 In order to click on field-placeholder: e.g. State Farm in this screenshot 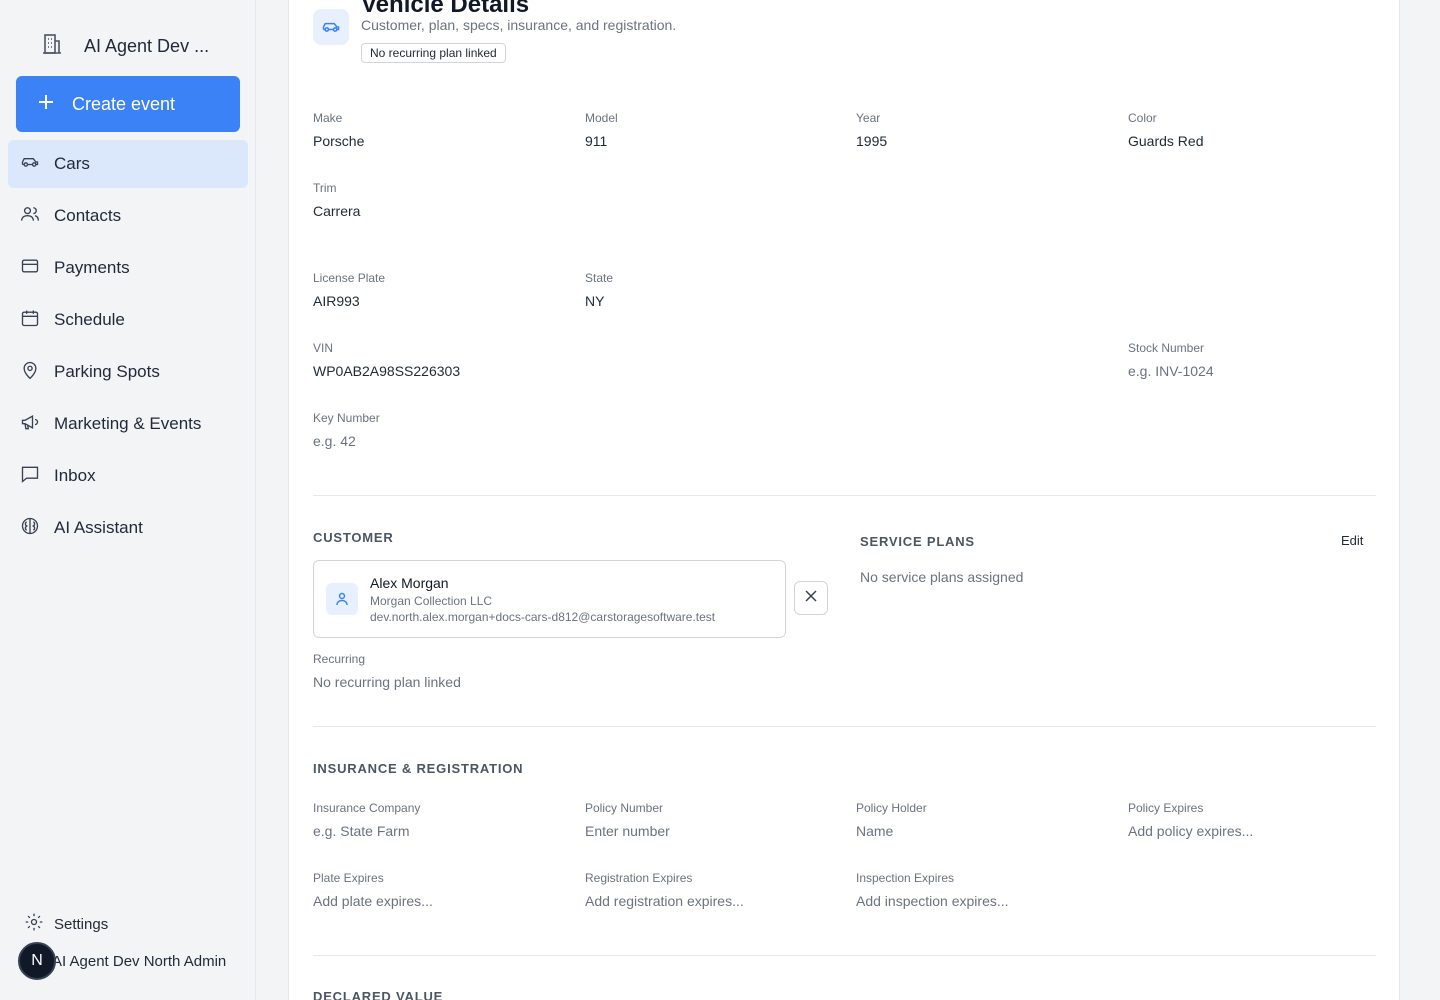, I will do `click(361, 831)`.